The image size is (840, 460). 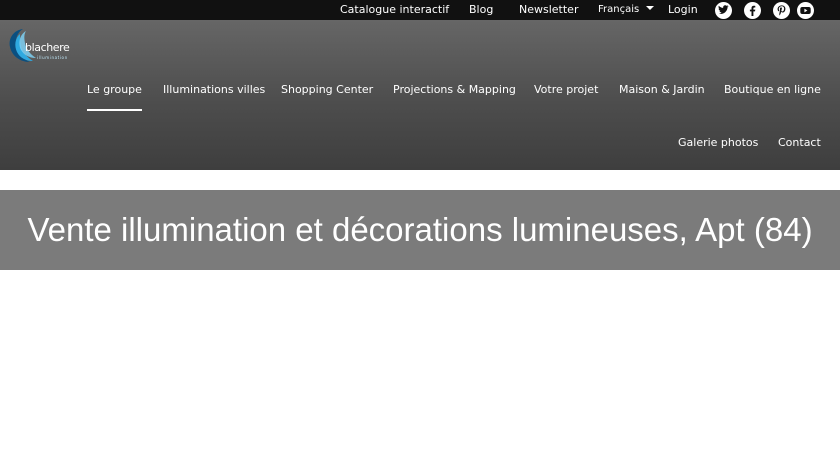 What do you see at coordinates (114, 97) in the screenshot?
I see `nav-item-le-groupe: Le groupe` at bounding box center [114, 97].